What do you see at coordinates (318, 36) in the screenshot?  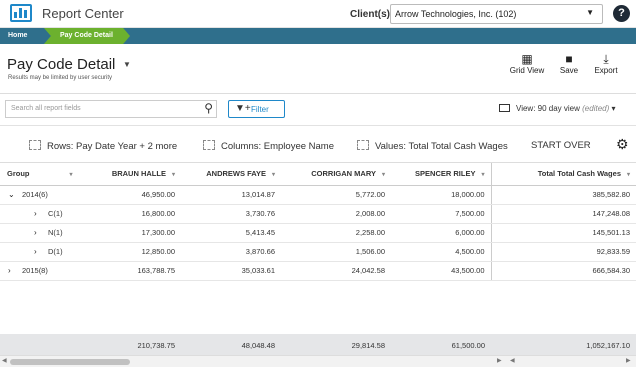 I see `breadcrumb: Home Pay Code Detail` at bounding box center [318, 36].